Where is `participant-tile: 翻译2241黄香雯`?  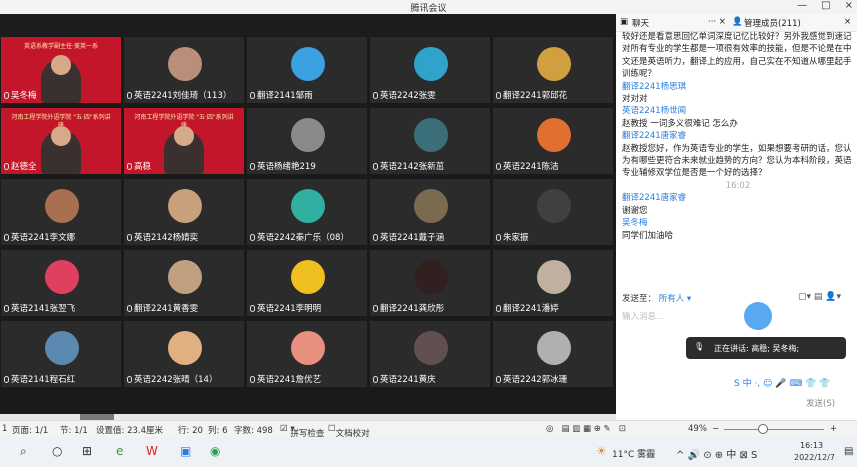
participant-tile: 翻译2241黄香雯 is located at coordinates (184, 283).